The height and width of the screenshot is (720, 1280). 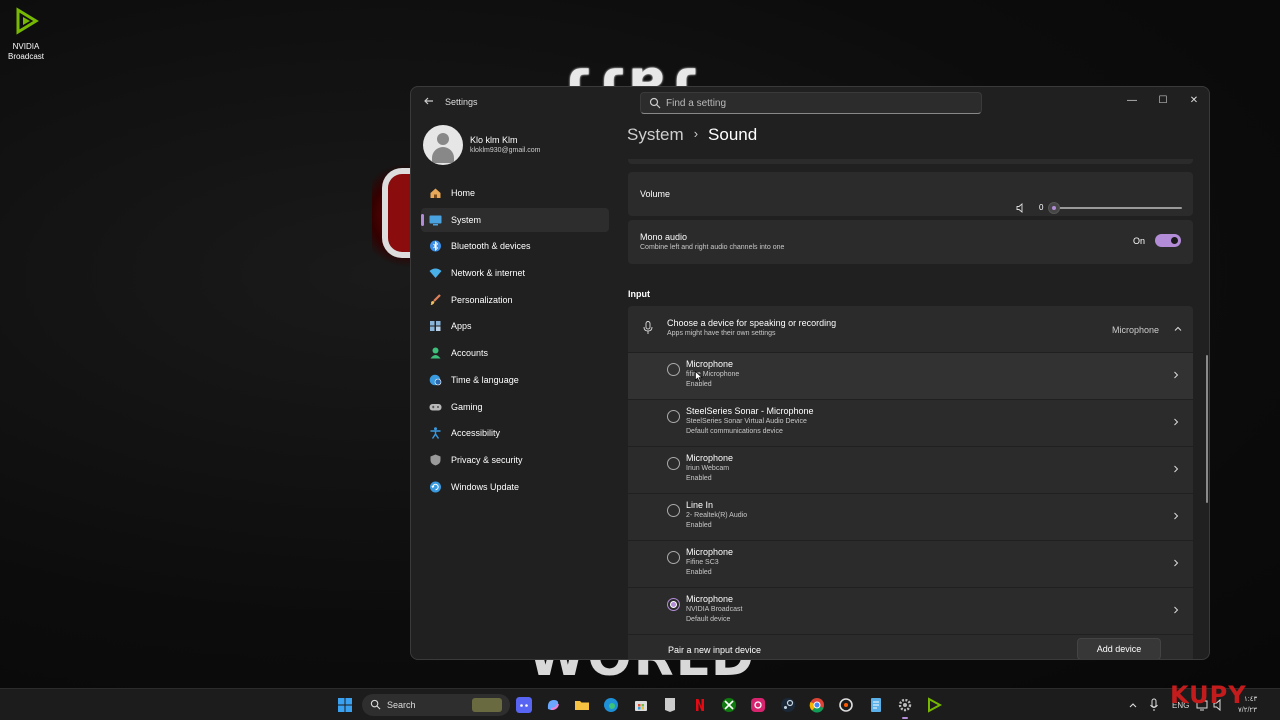 What do you see at coordinates (582, 705) in the screenshot?
I see `file-explorer-icon` at bounding box center [582, 705].